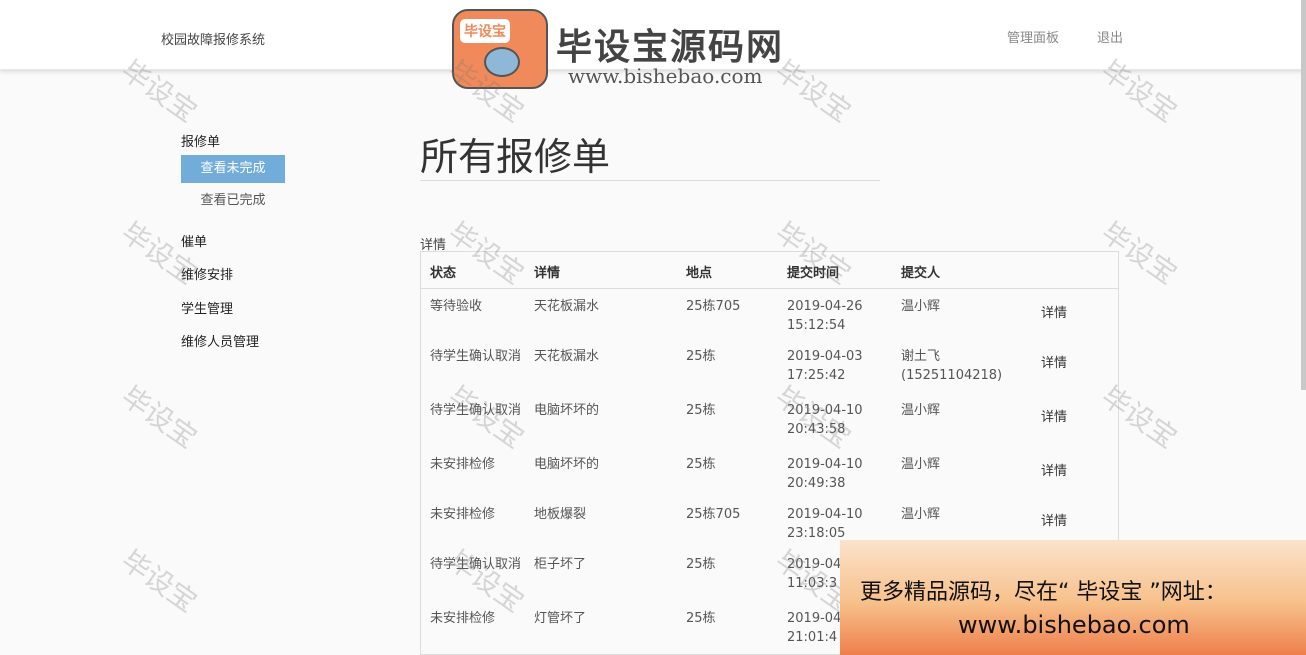 This screenshot has width=1306, height=655. I want to click on site-logo: 毕设宝 毕设宝源码网 www.bishebao.com, so click(640, 49).